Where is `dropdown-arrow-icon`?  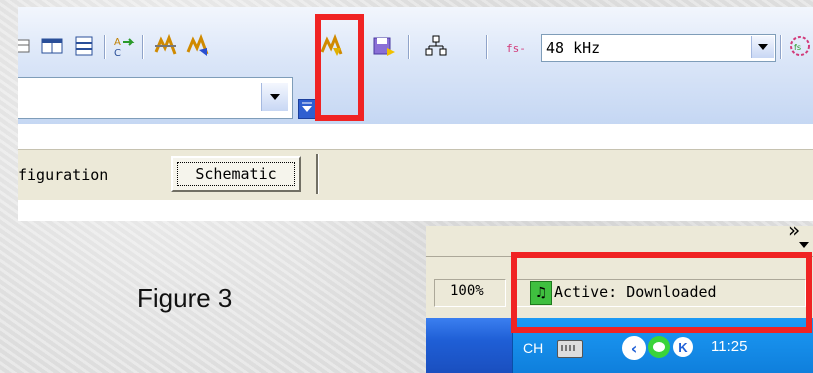
dropdown-arrow-icon is located at coordinates (804, 245).